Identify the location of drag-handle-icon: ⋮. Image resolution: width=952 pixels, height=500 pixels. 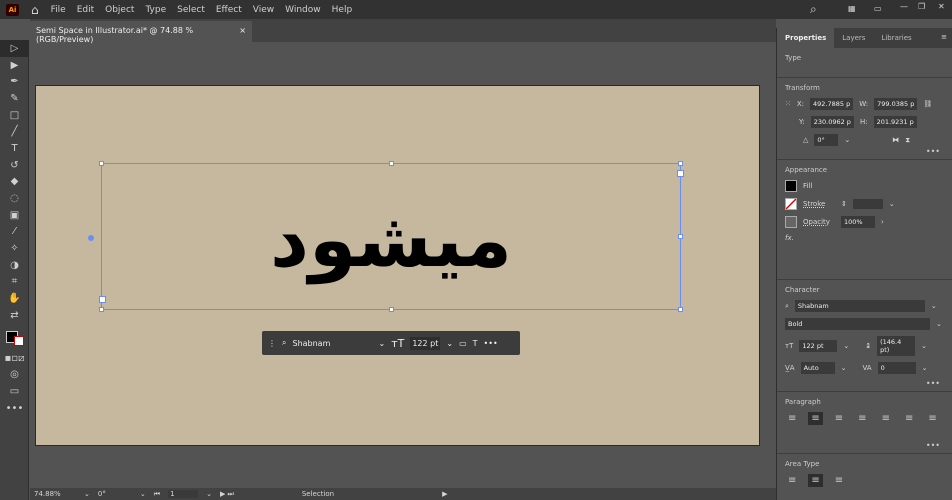
(272, 343).